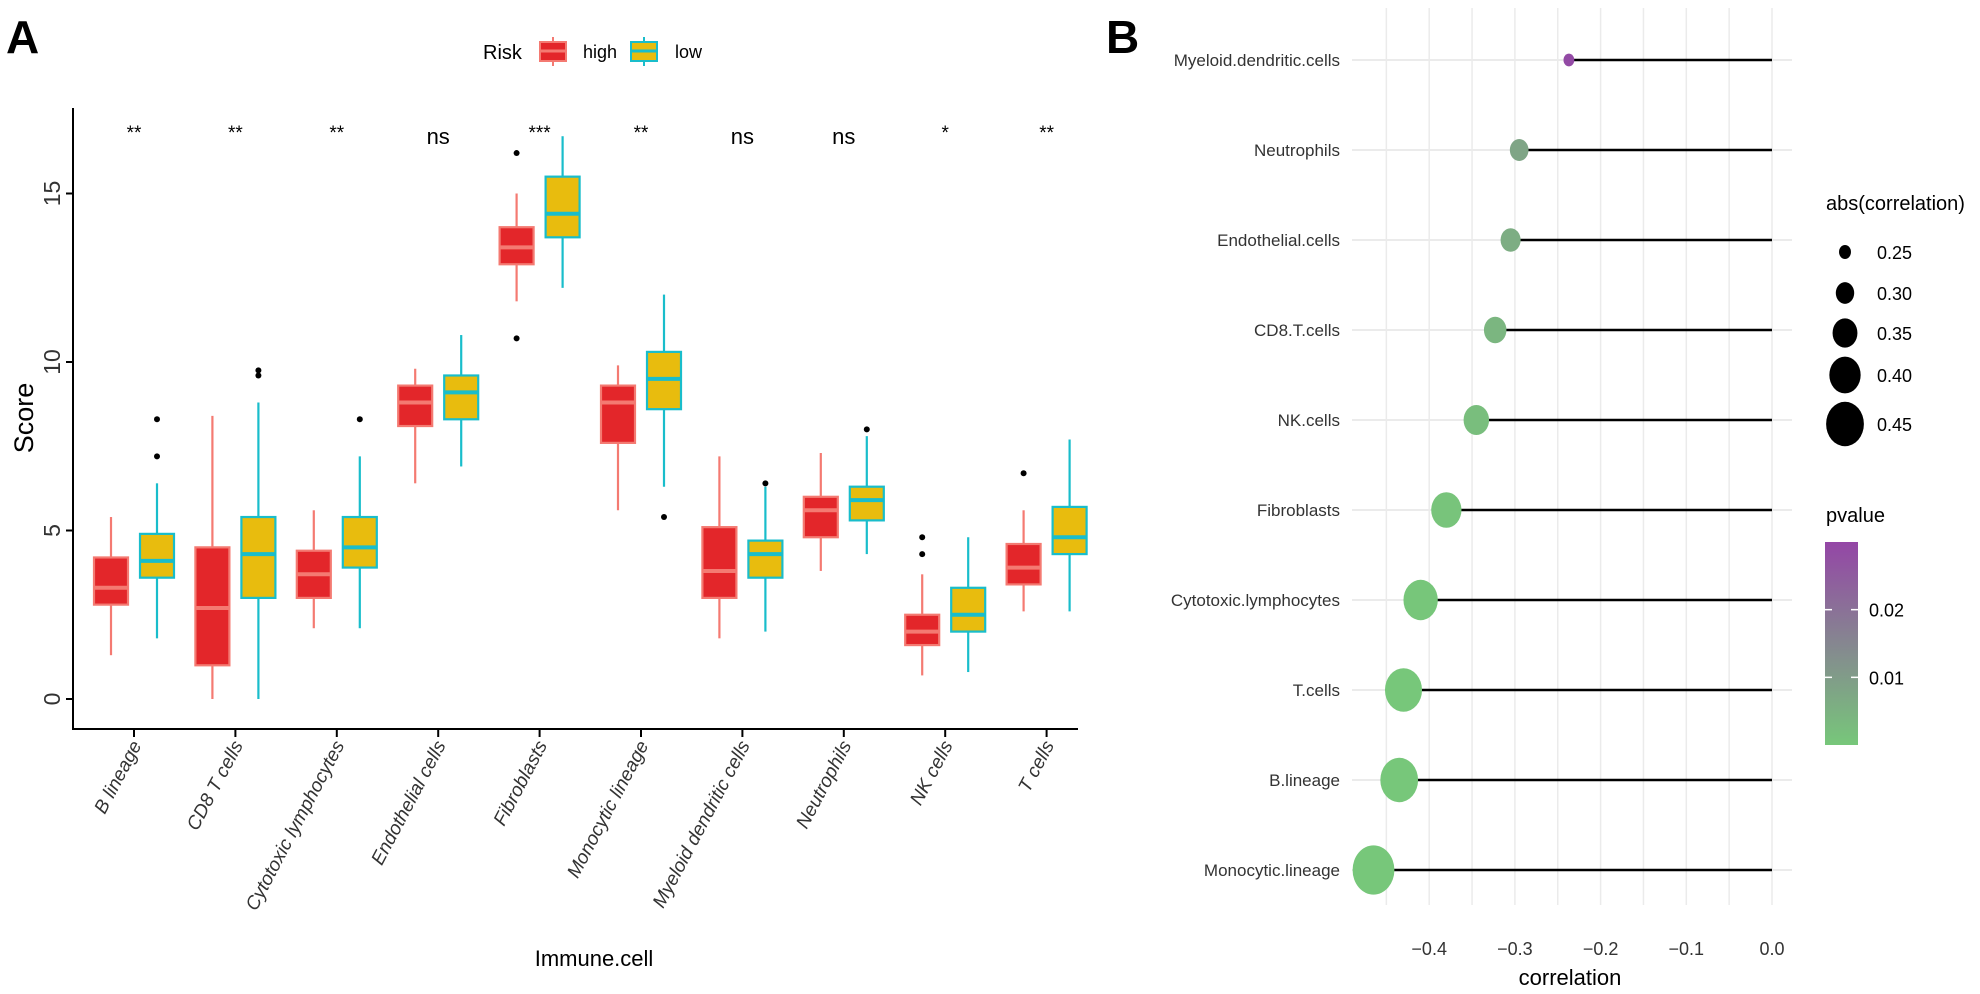 The height and width of the screenshot is (994, 1980). What do you see at coordinates (22, 37) in the screenshot?
I see `panel-a-letter: A` at bounding box center [22, 37].